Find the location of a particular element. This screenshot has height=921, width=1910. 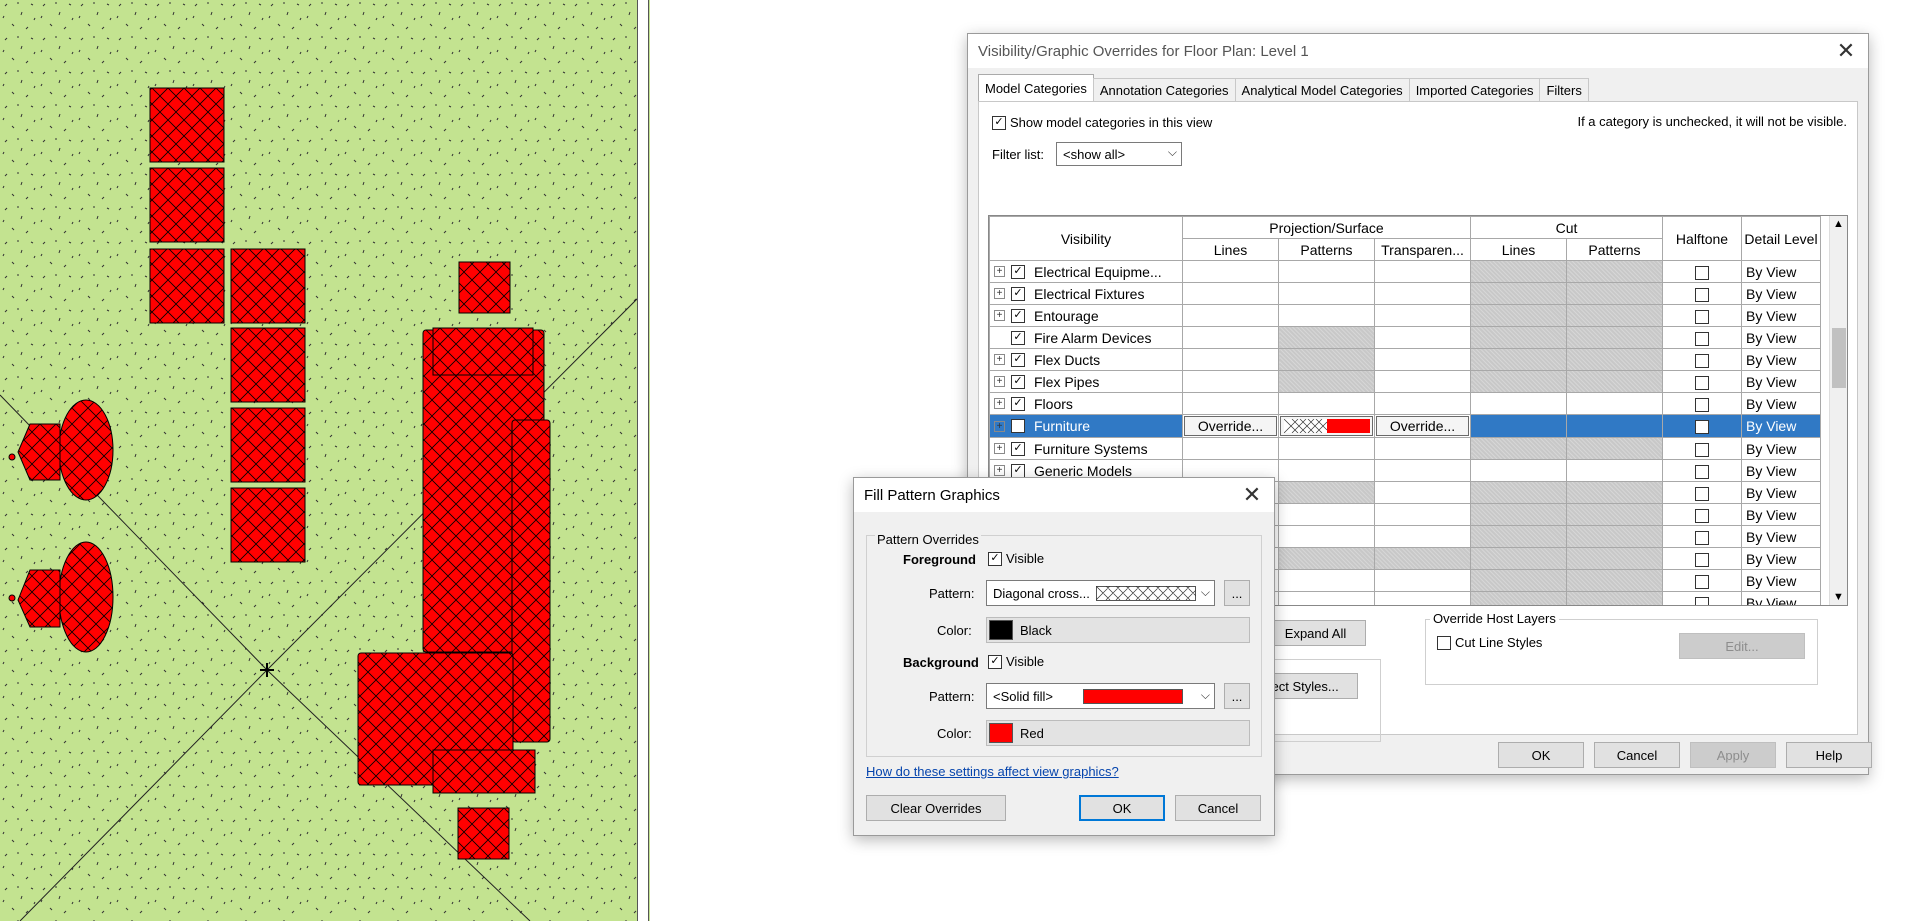

table-row: + ✓ Flex Pipes By View is located at coordinates (1405, 381).